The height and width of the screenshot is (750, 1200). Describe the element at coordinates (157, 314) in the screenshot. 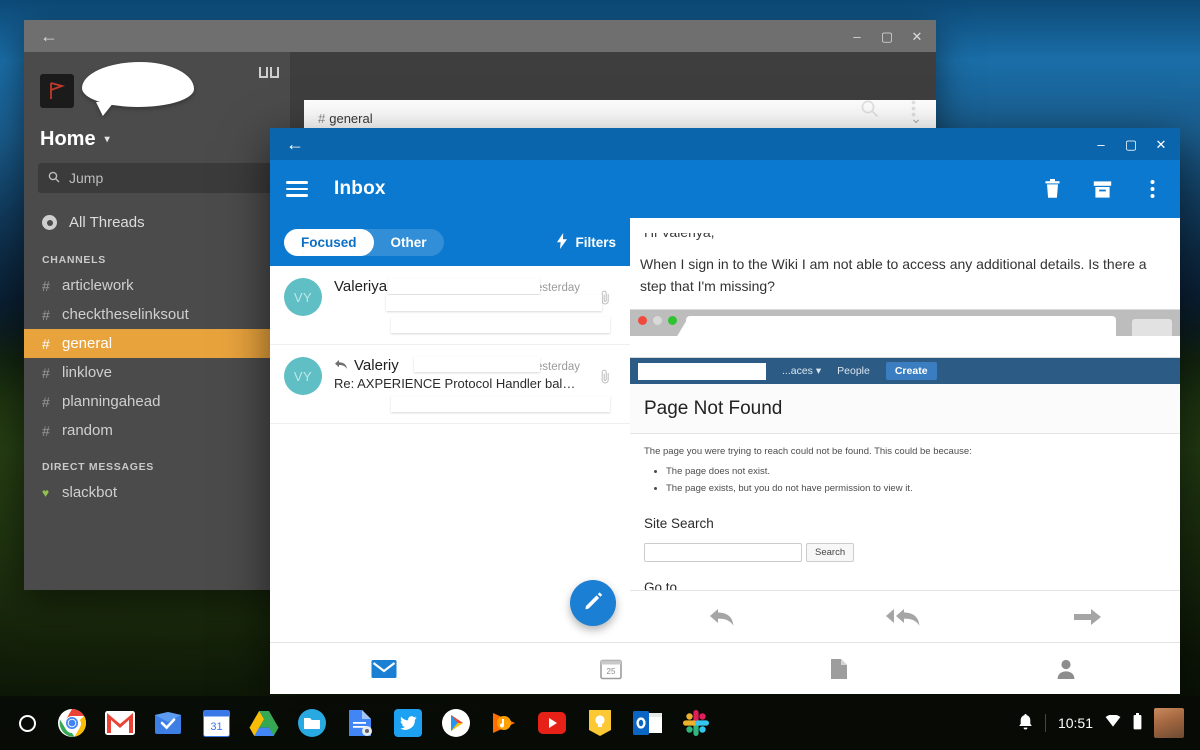

I see `sidebar-item-checktheselinksout: # checktheselinksout` at that location.